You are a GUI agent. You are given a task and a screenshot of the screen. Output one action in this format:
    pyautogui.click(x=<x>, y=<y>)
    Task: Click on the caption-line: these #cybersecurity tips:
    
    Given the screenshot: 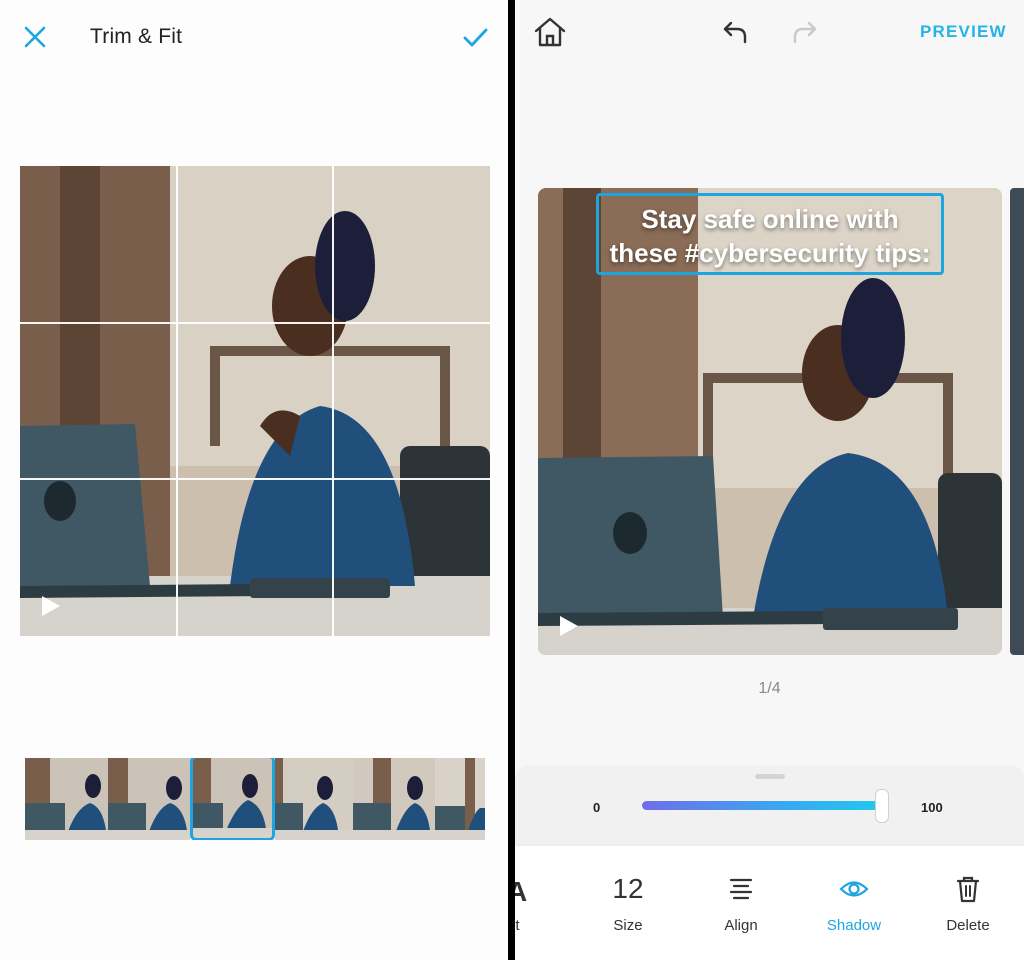 What is the action you would take?
    pyautogui.click(x=770, y=253)
    